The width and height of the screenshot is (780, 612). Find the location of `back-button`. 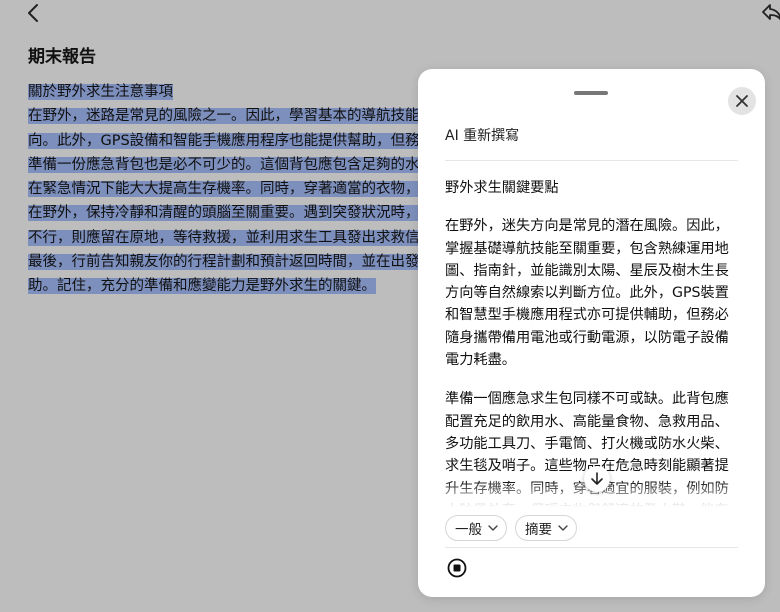

back-button is located at coordinates (34, 13).